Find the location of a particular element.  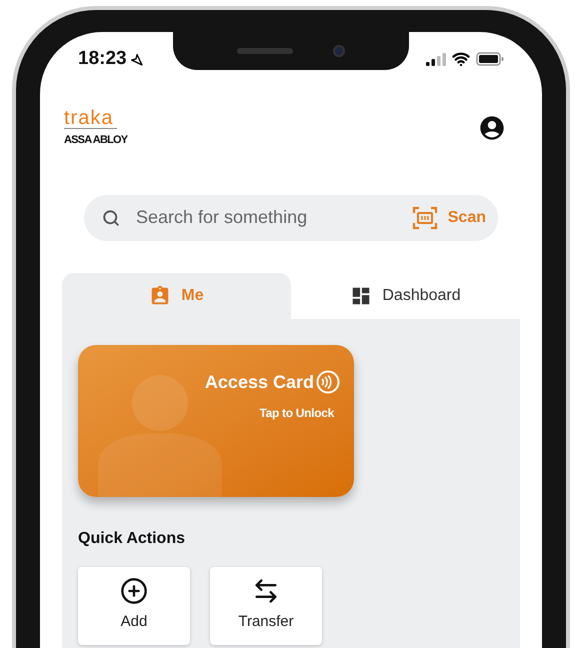

scan-frame-icon is located at coordinates (425, 218).